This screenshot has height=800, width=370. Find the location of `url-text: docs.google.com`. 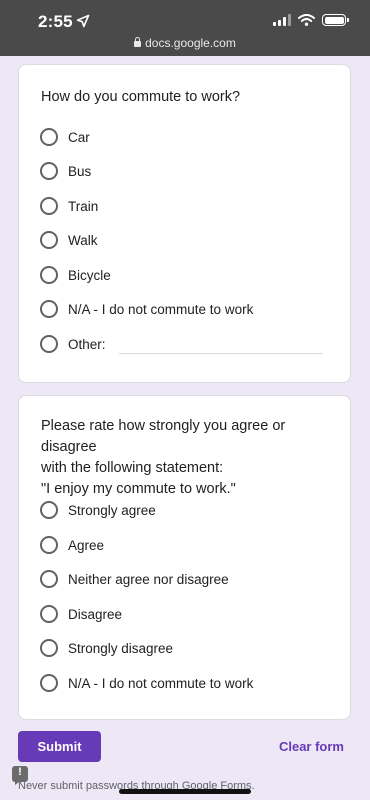

url-text: docs.google.com is located at coordinates (190, 43).